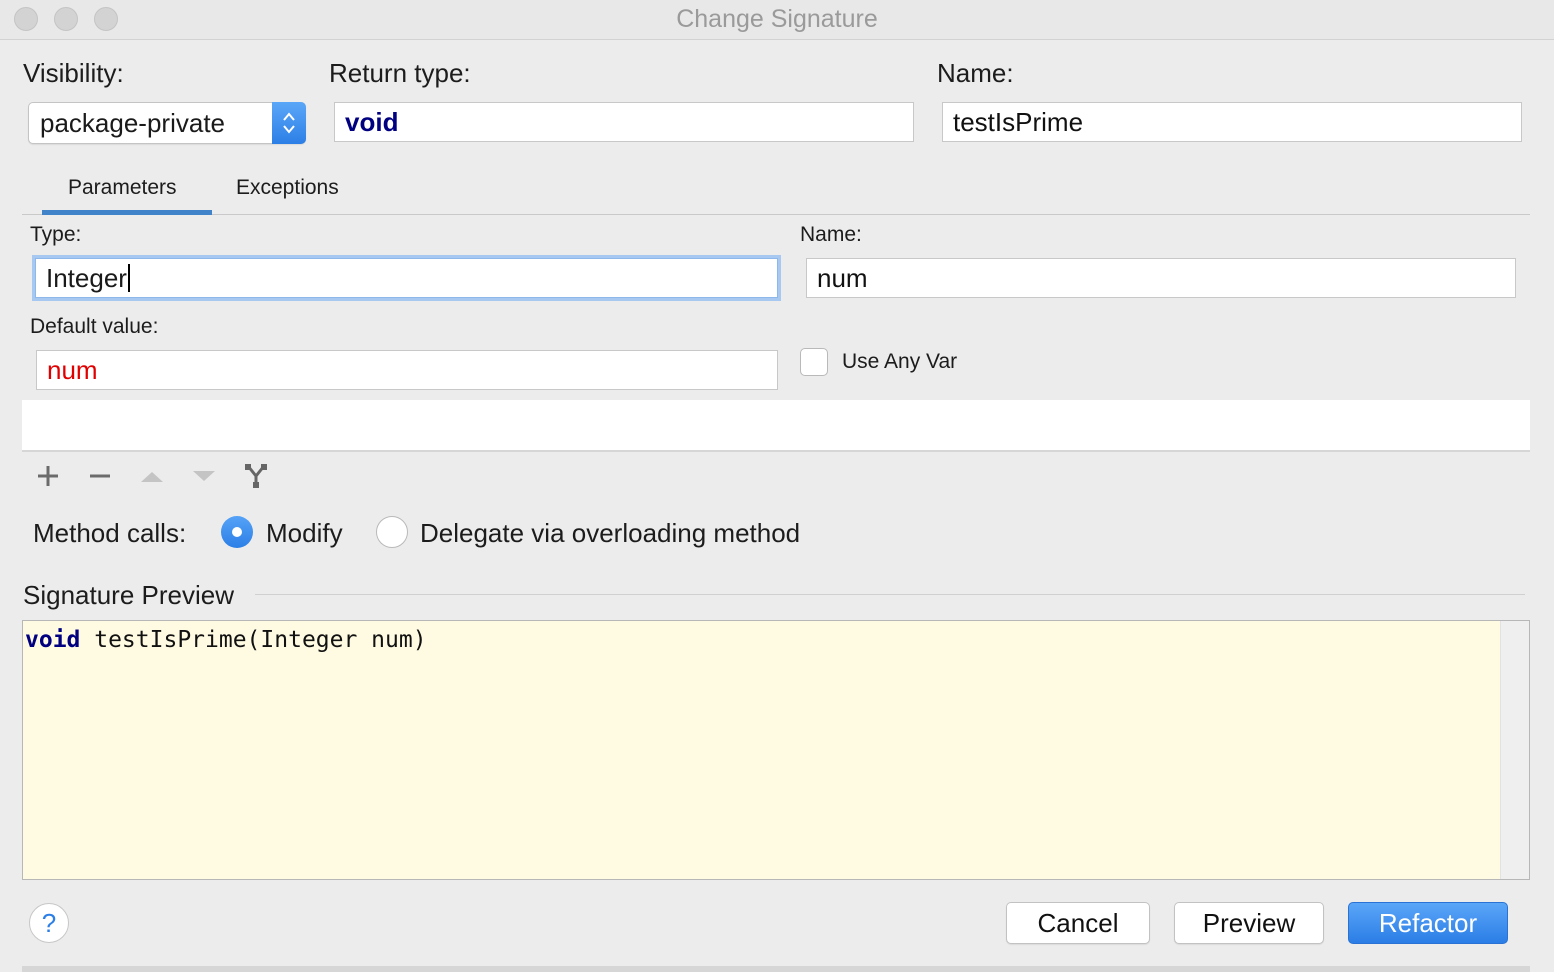 The image size is (1554, 972). What do you see at coordinates (100, 476) in the screenshot?
I see `minus-icon` at bounding box center [100, 476].